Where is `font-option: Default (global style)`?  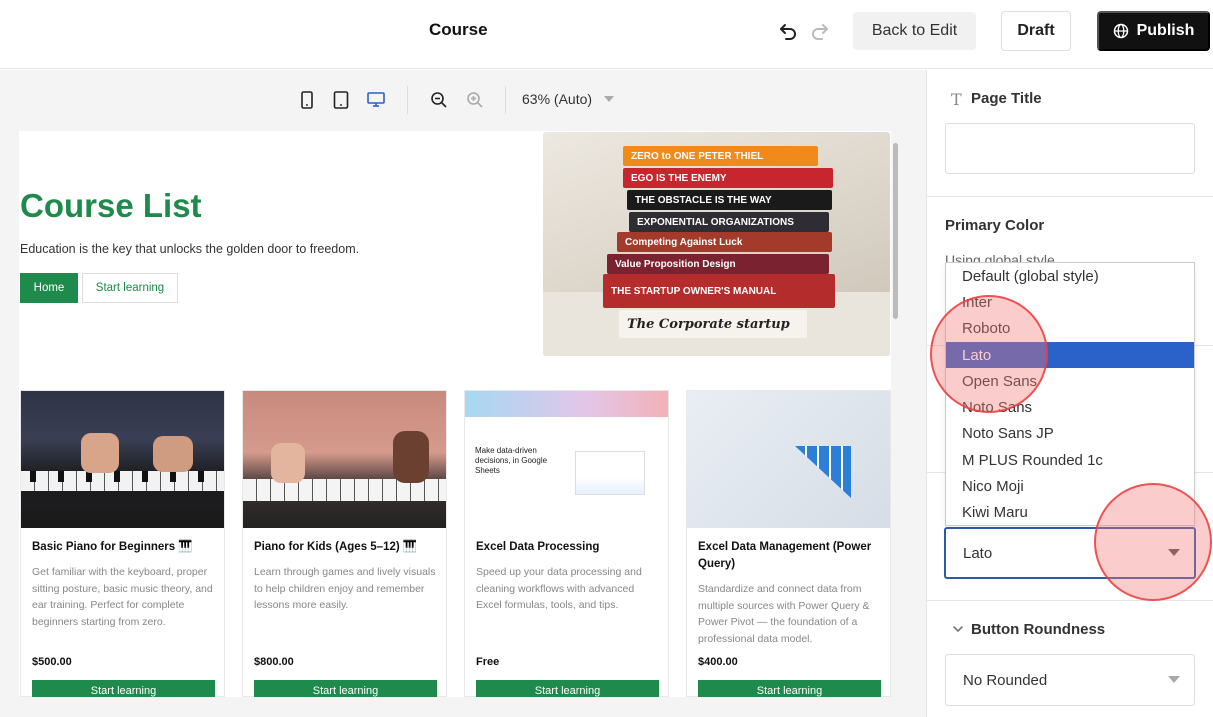 font-option: Default (global style) is located at coordinates (1070, 276).